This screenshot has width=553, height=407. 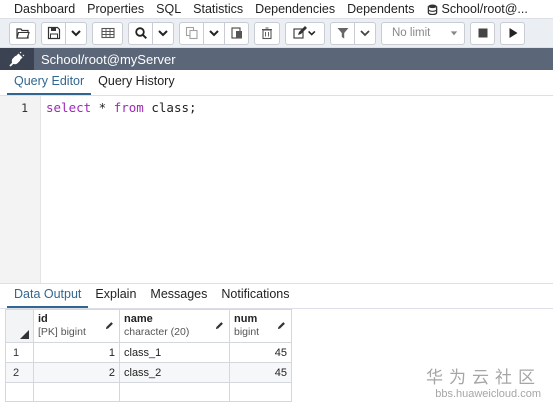 What do you see at coordinates (19, 352) in the screenshot?
I see `row-number: 1` at bounding box center [19, 352].